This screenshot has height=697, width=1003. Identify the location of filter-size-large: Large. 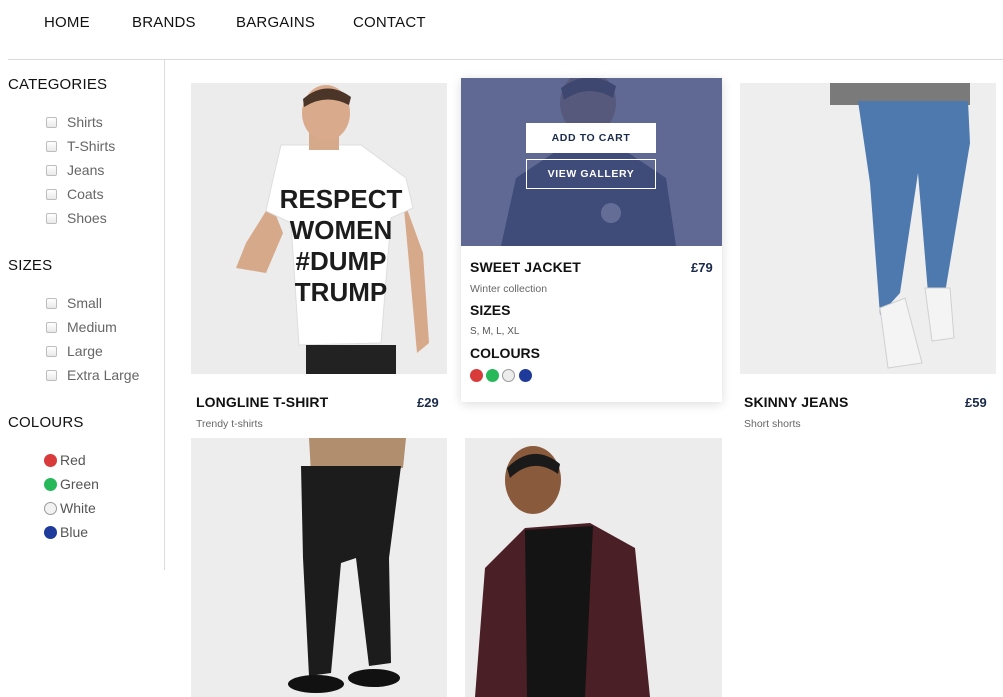
(74, 351).